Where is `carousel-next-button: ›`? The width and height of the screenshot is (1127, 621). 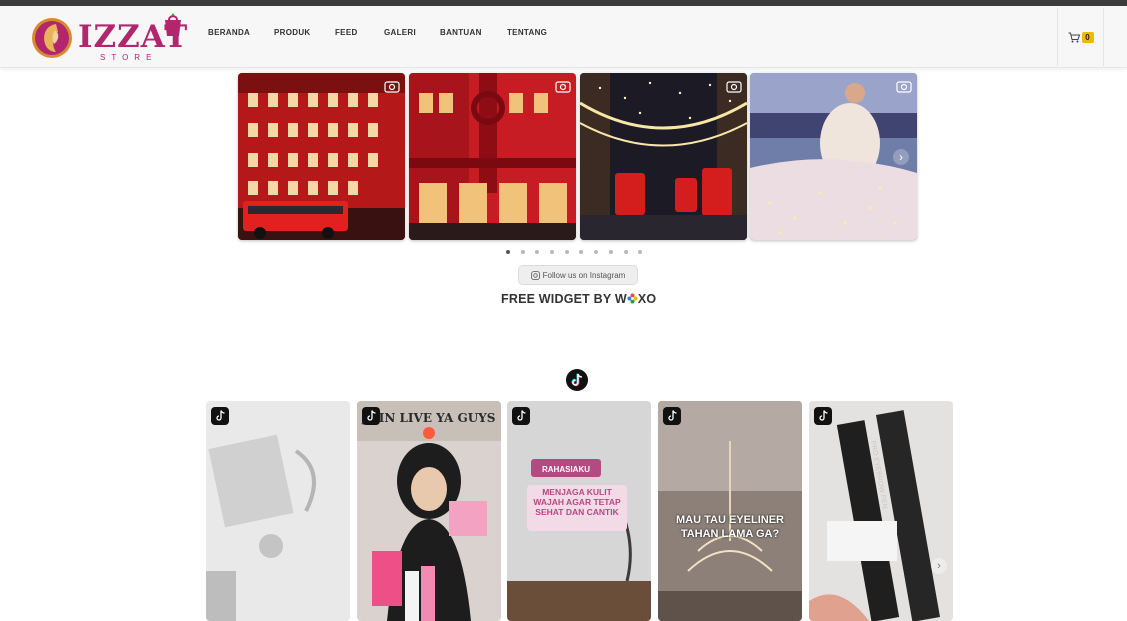
carousel-next-button: › is located at coordinates (901, 157).